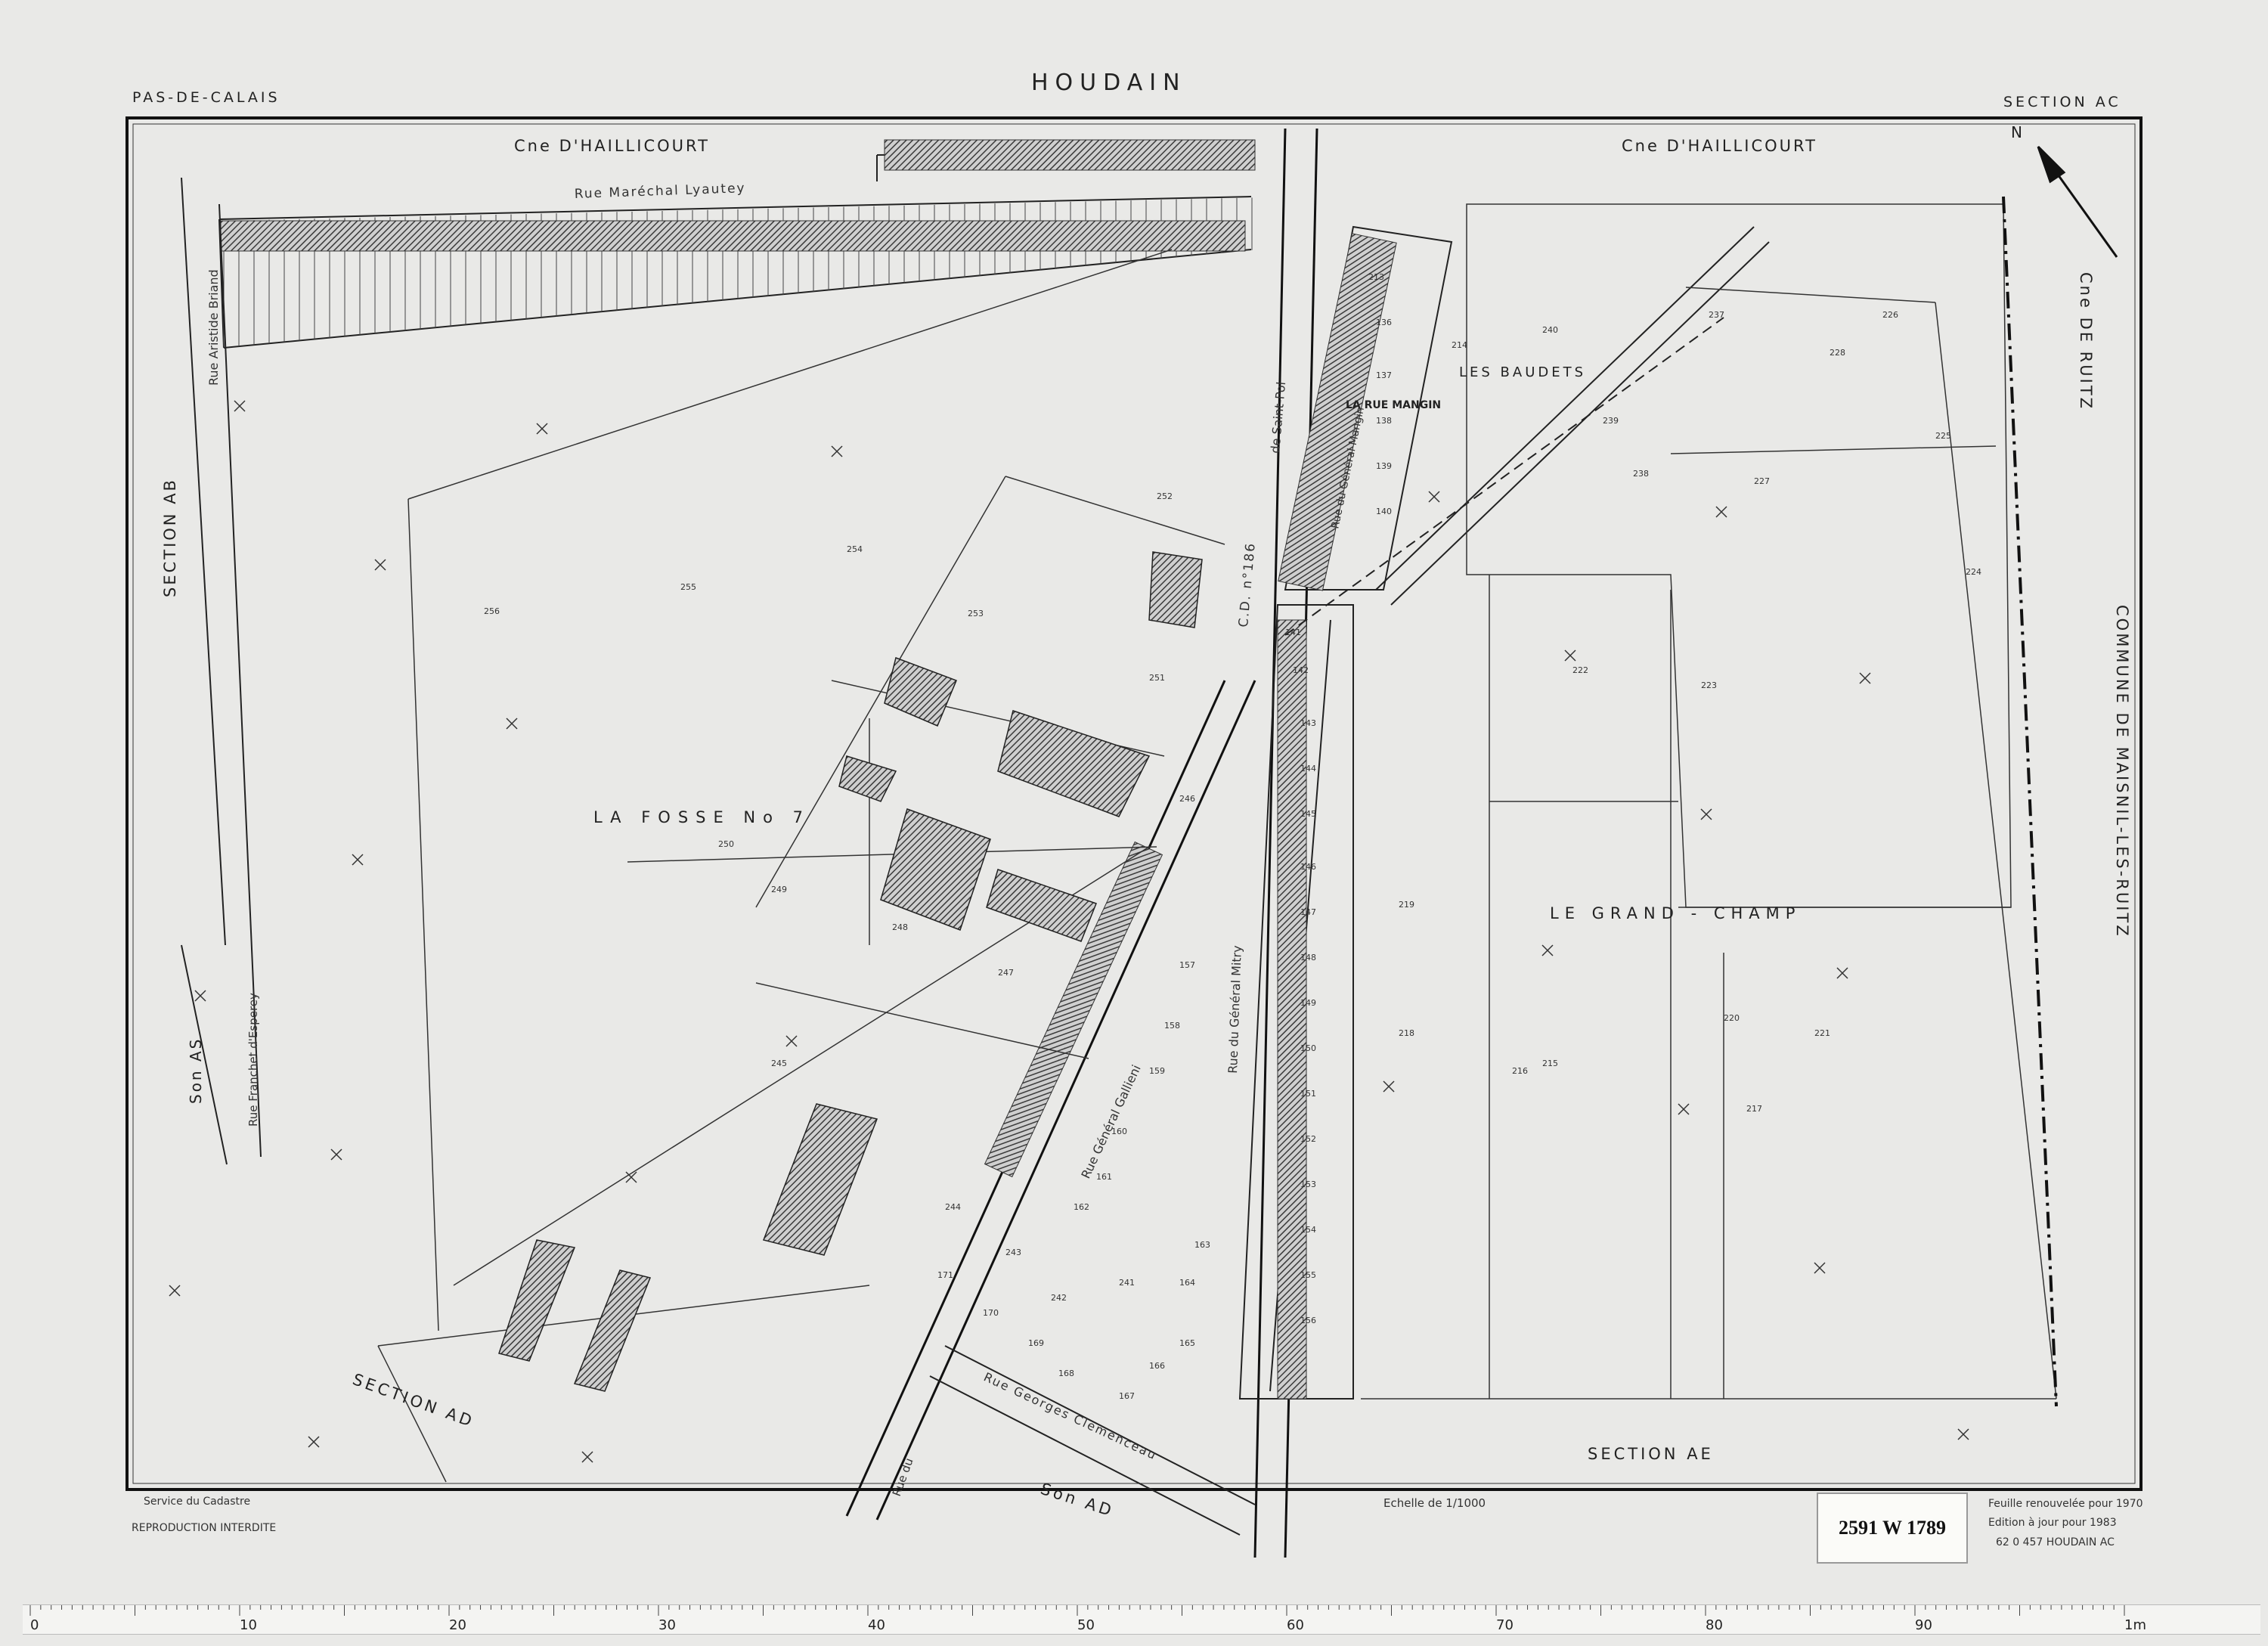 This screenshot has height=1646, width=2268. I want to click on parcel-number: 241, so click(1127, 1283).